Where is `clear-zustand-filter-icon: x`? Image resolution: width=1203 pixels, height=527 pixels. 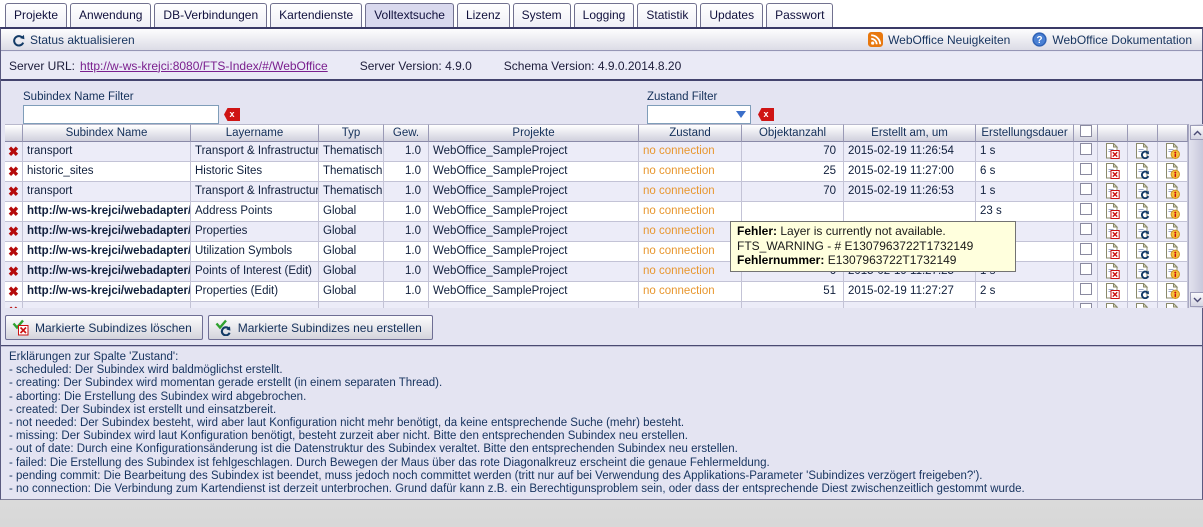 clear-zustand-filter-icon: x is located at coordinates (766, 114).